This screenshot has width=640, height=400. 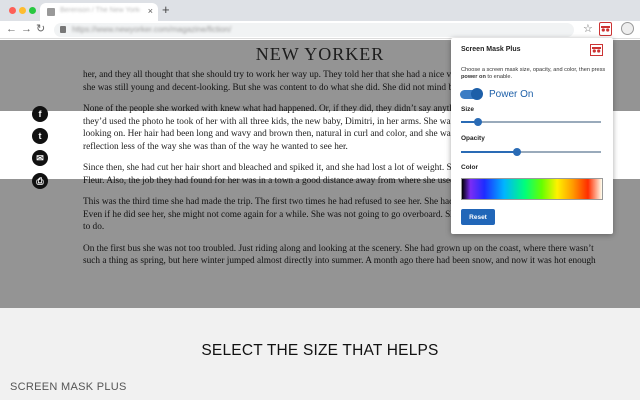 What do you see at coordinates (469, 167) in the screenshot?
I see `color-label: Color` at bounding box center [469, 167].